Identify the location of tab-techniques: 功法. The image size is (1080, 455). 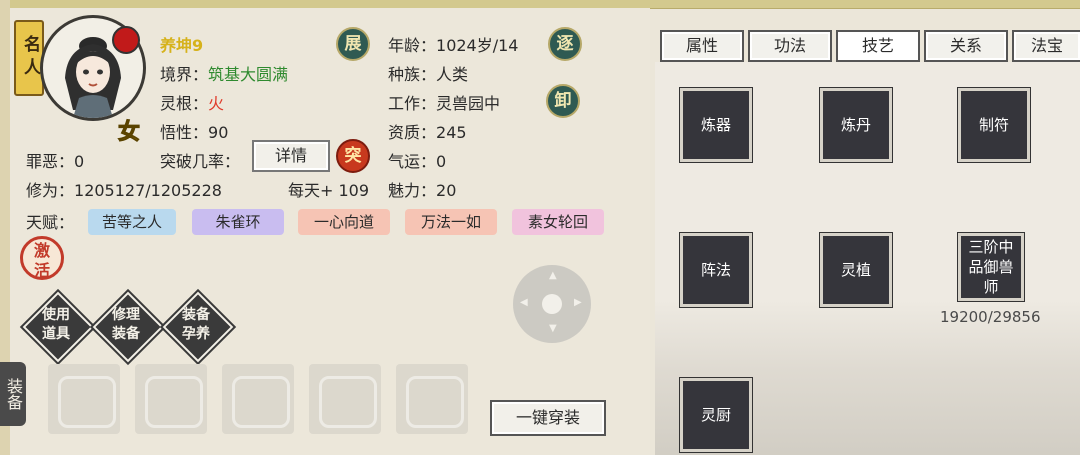
(790, 46).